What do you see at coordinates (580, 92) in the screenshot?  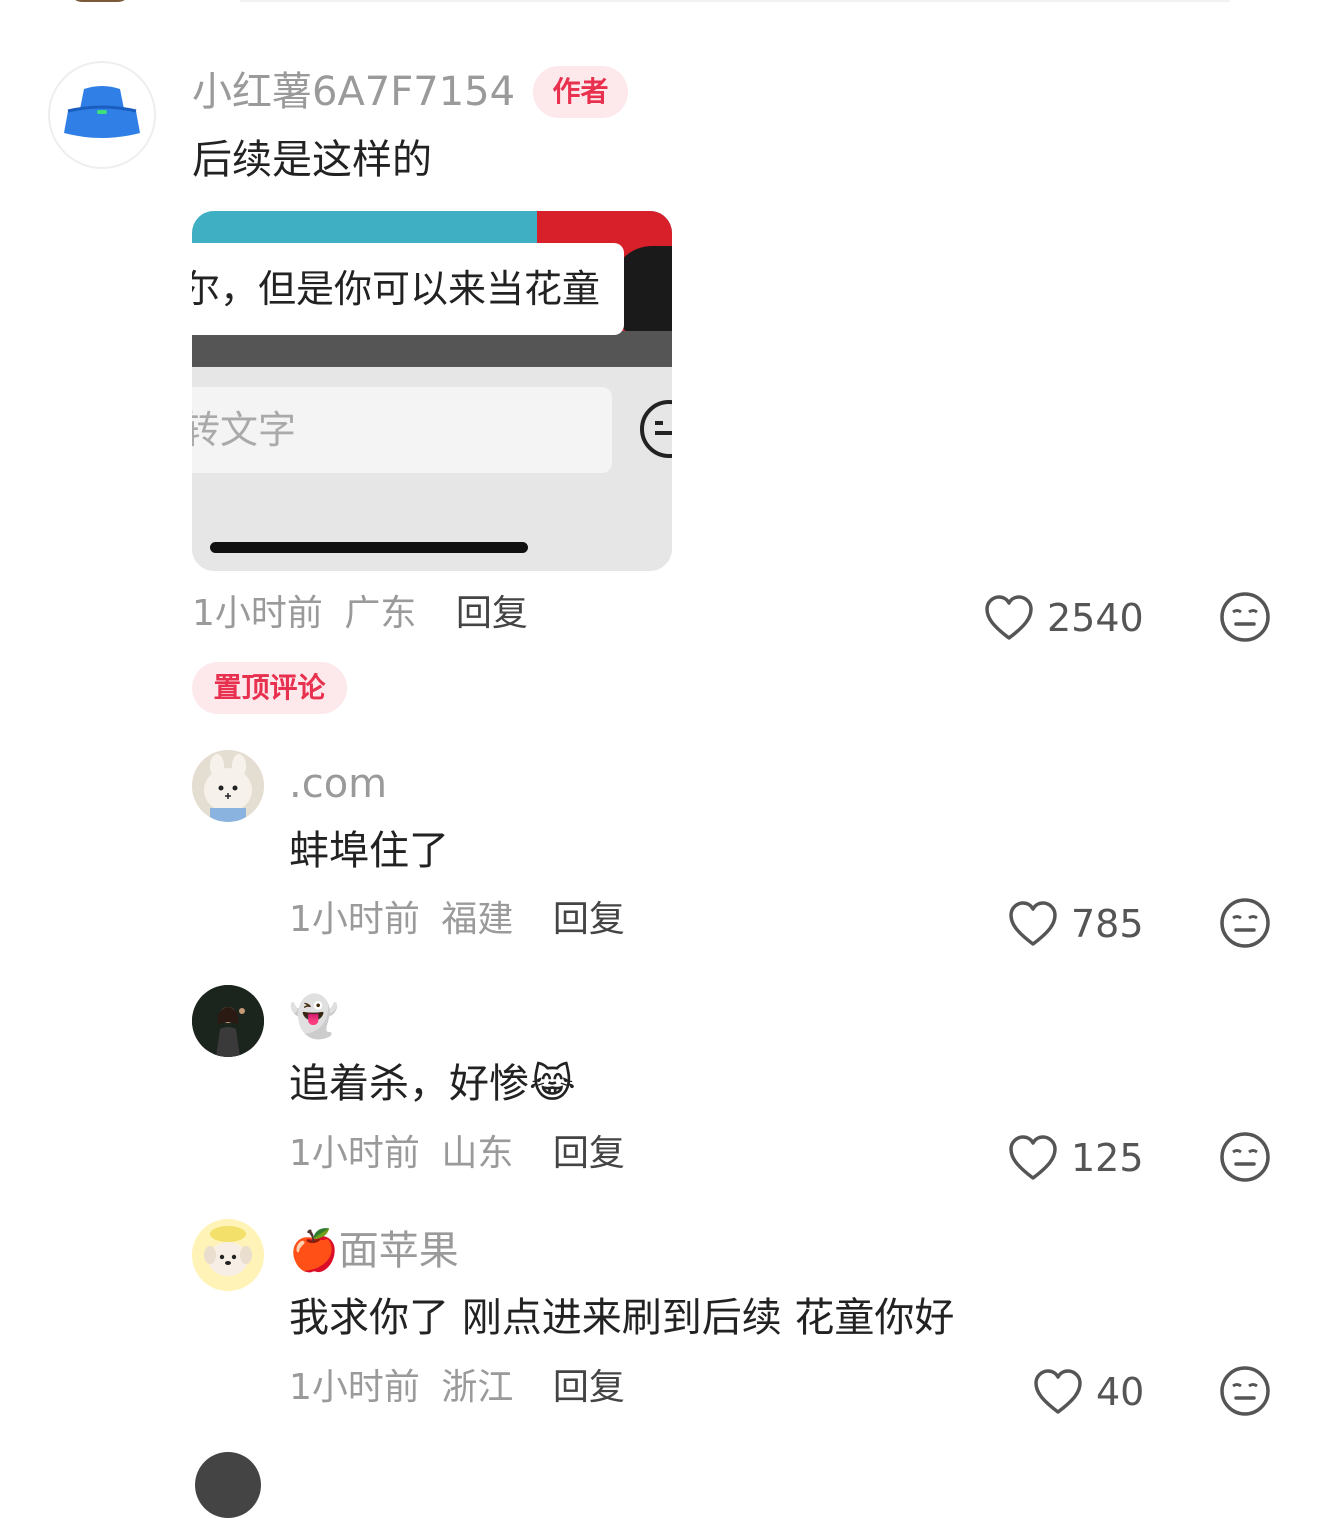 I see `author-badge: 作者` at bounding box center [580, 92].